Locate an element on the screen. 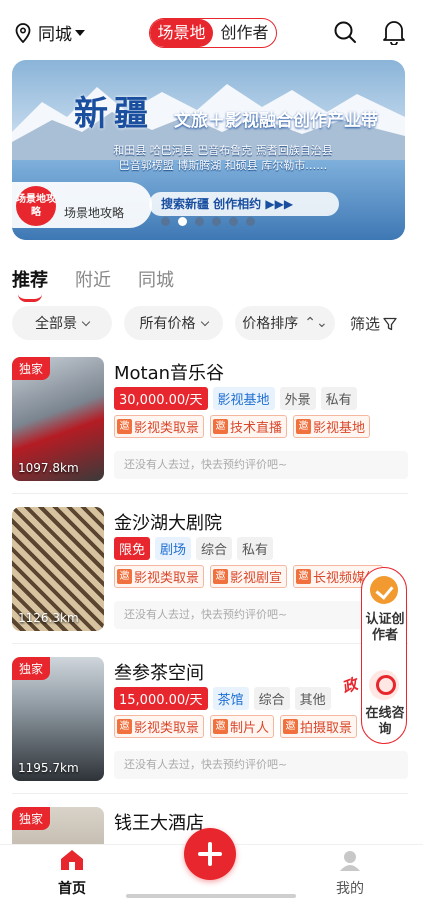  home-icon is located at coordinates (72, 860).